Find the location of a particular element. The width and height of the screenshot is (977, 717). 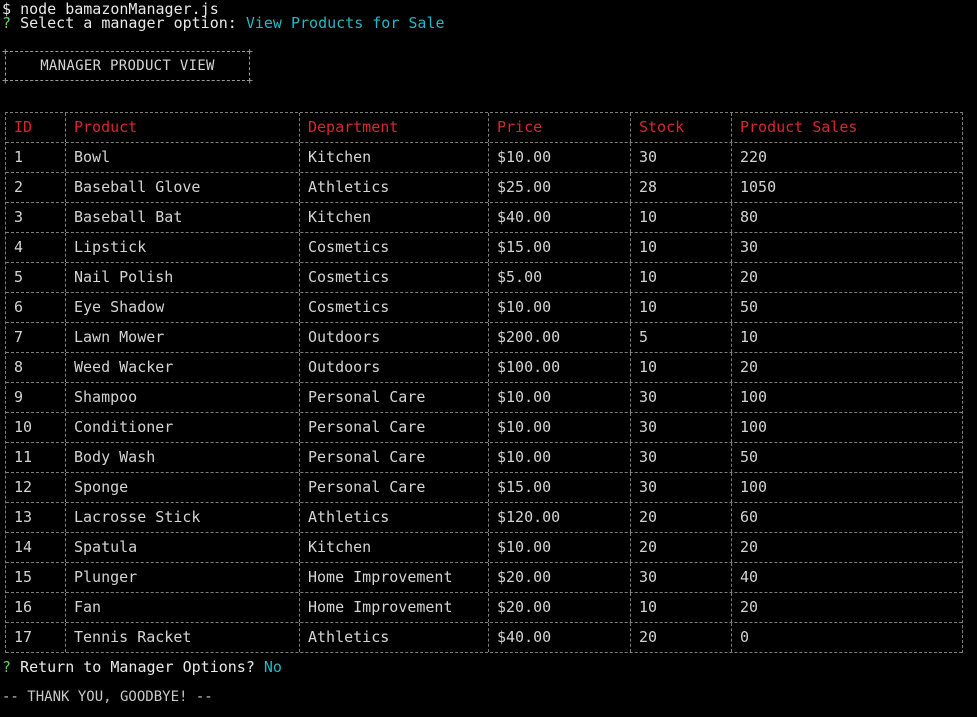

cell-id: 1 is located at coordinates (19, 157).